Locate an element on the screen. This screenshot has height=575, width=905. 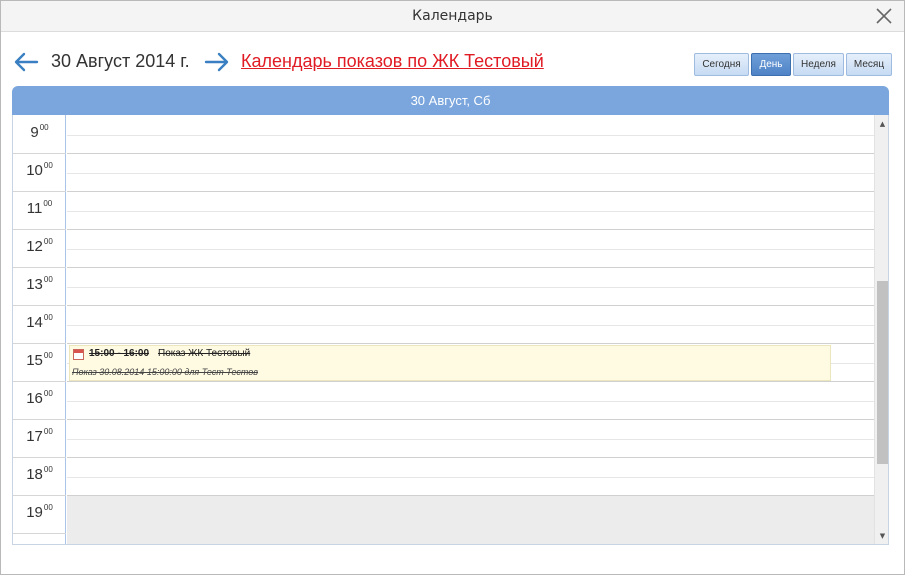
hour-label: 1000 is located at coordinates (39, 170).